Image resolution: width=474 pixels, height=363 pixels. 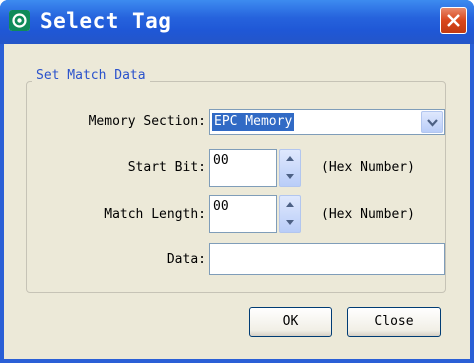 What do you see at coordinates (290, 322) in the screenshot?
I see `ok-button: OK` at bounding box center [290, 322].